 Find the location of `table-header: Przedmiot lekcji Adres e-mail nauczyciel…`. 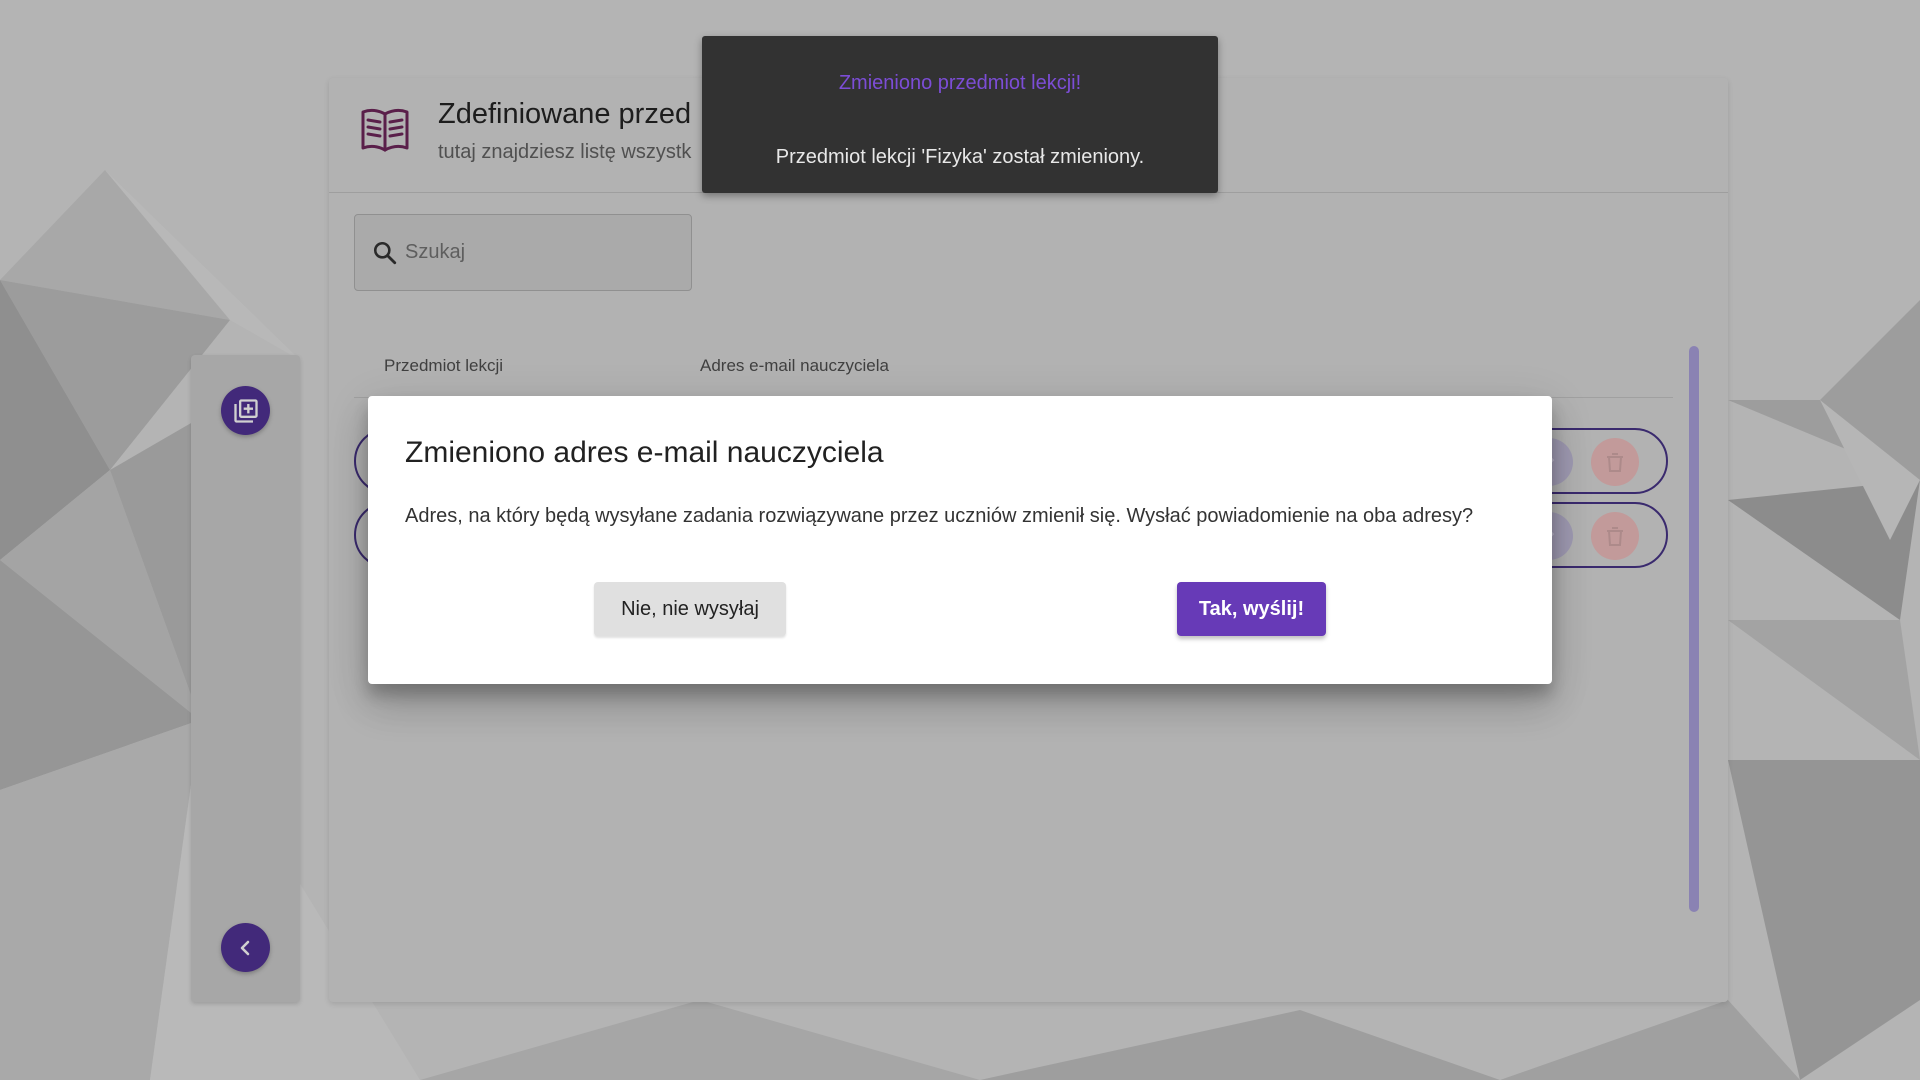

table-header: Przedmiot lekcji Adres e-mail nauczyciel… is located at coordinates (1013, 372).